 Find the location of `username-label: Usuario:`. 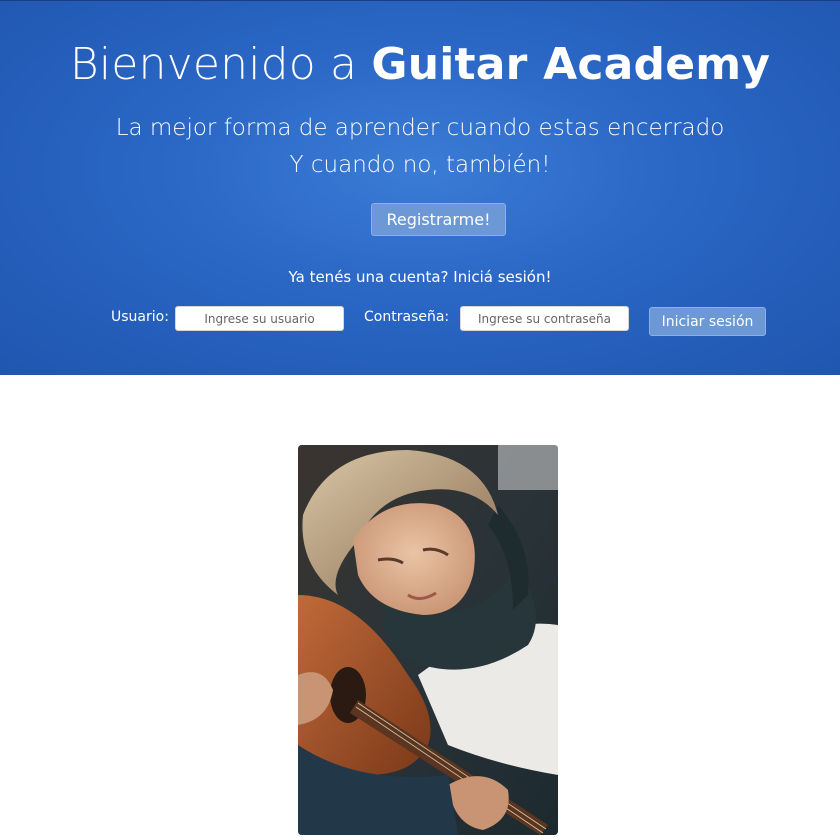

username-label: Usuario: is located at coordinates (140, 317).